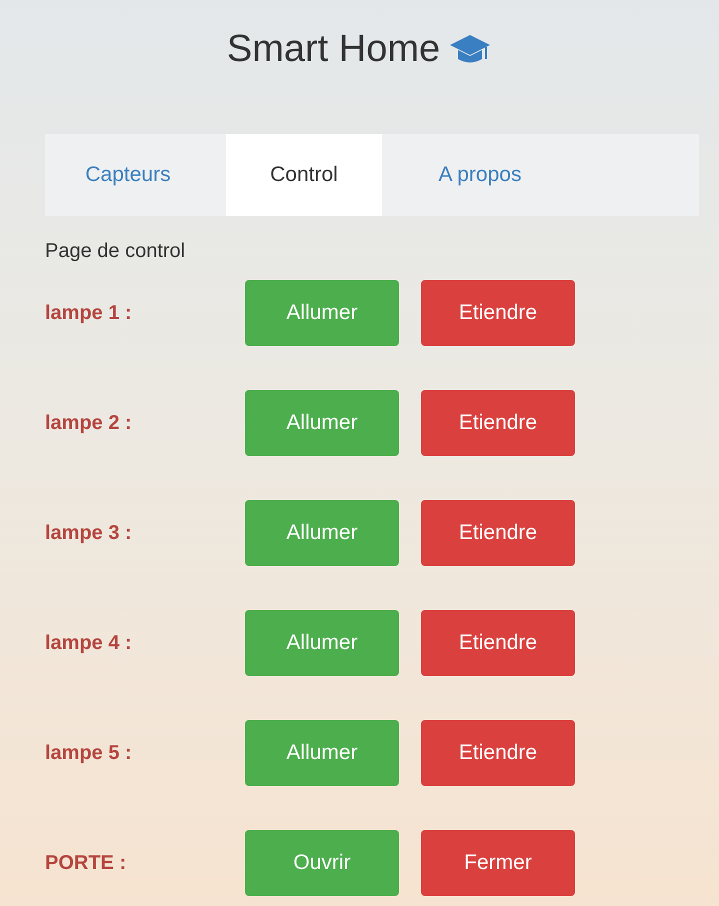 This screenshot has height=906, width=719. What do you see at coordinates (89, 423) in the screenshot?
I see `device-label: lampe 2 :` at bounding box center [89, 423].